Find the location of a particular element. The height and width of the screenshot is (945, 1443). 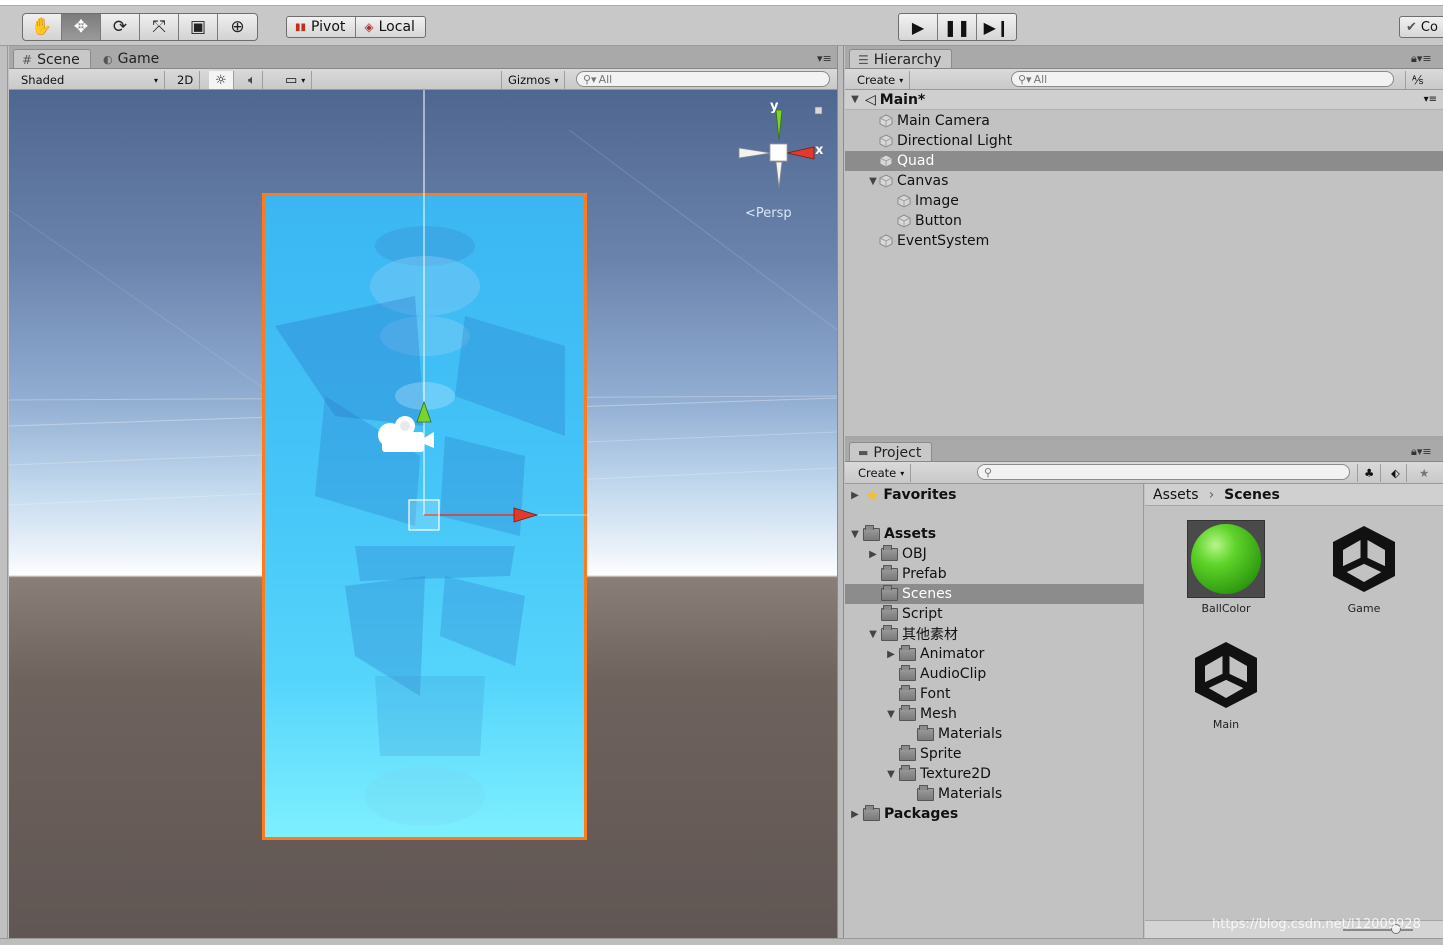

panel-menu-icon: ▾≡ is located at coordinates (824, 58).